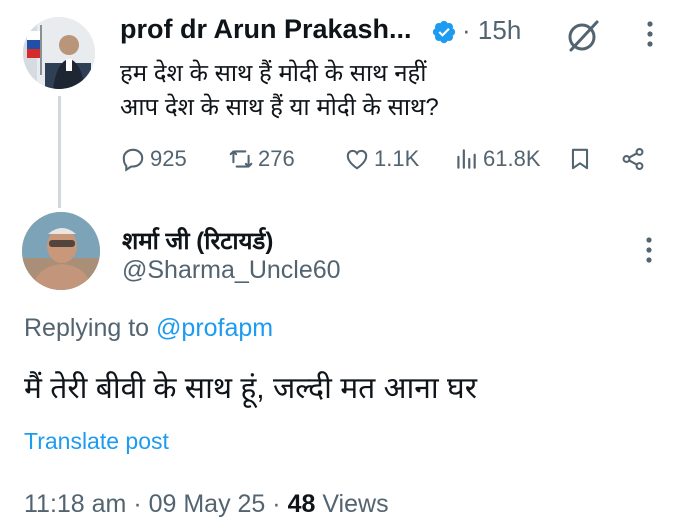  I want to click on replying-to-mention-link: @profapm, so click(214, 328).